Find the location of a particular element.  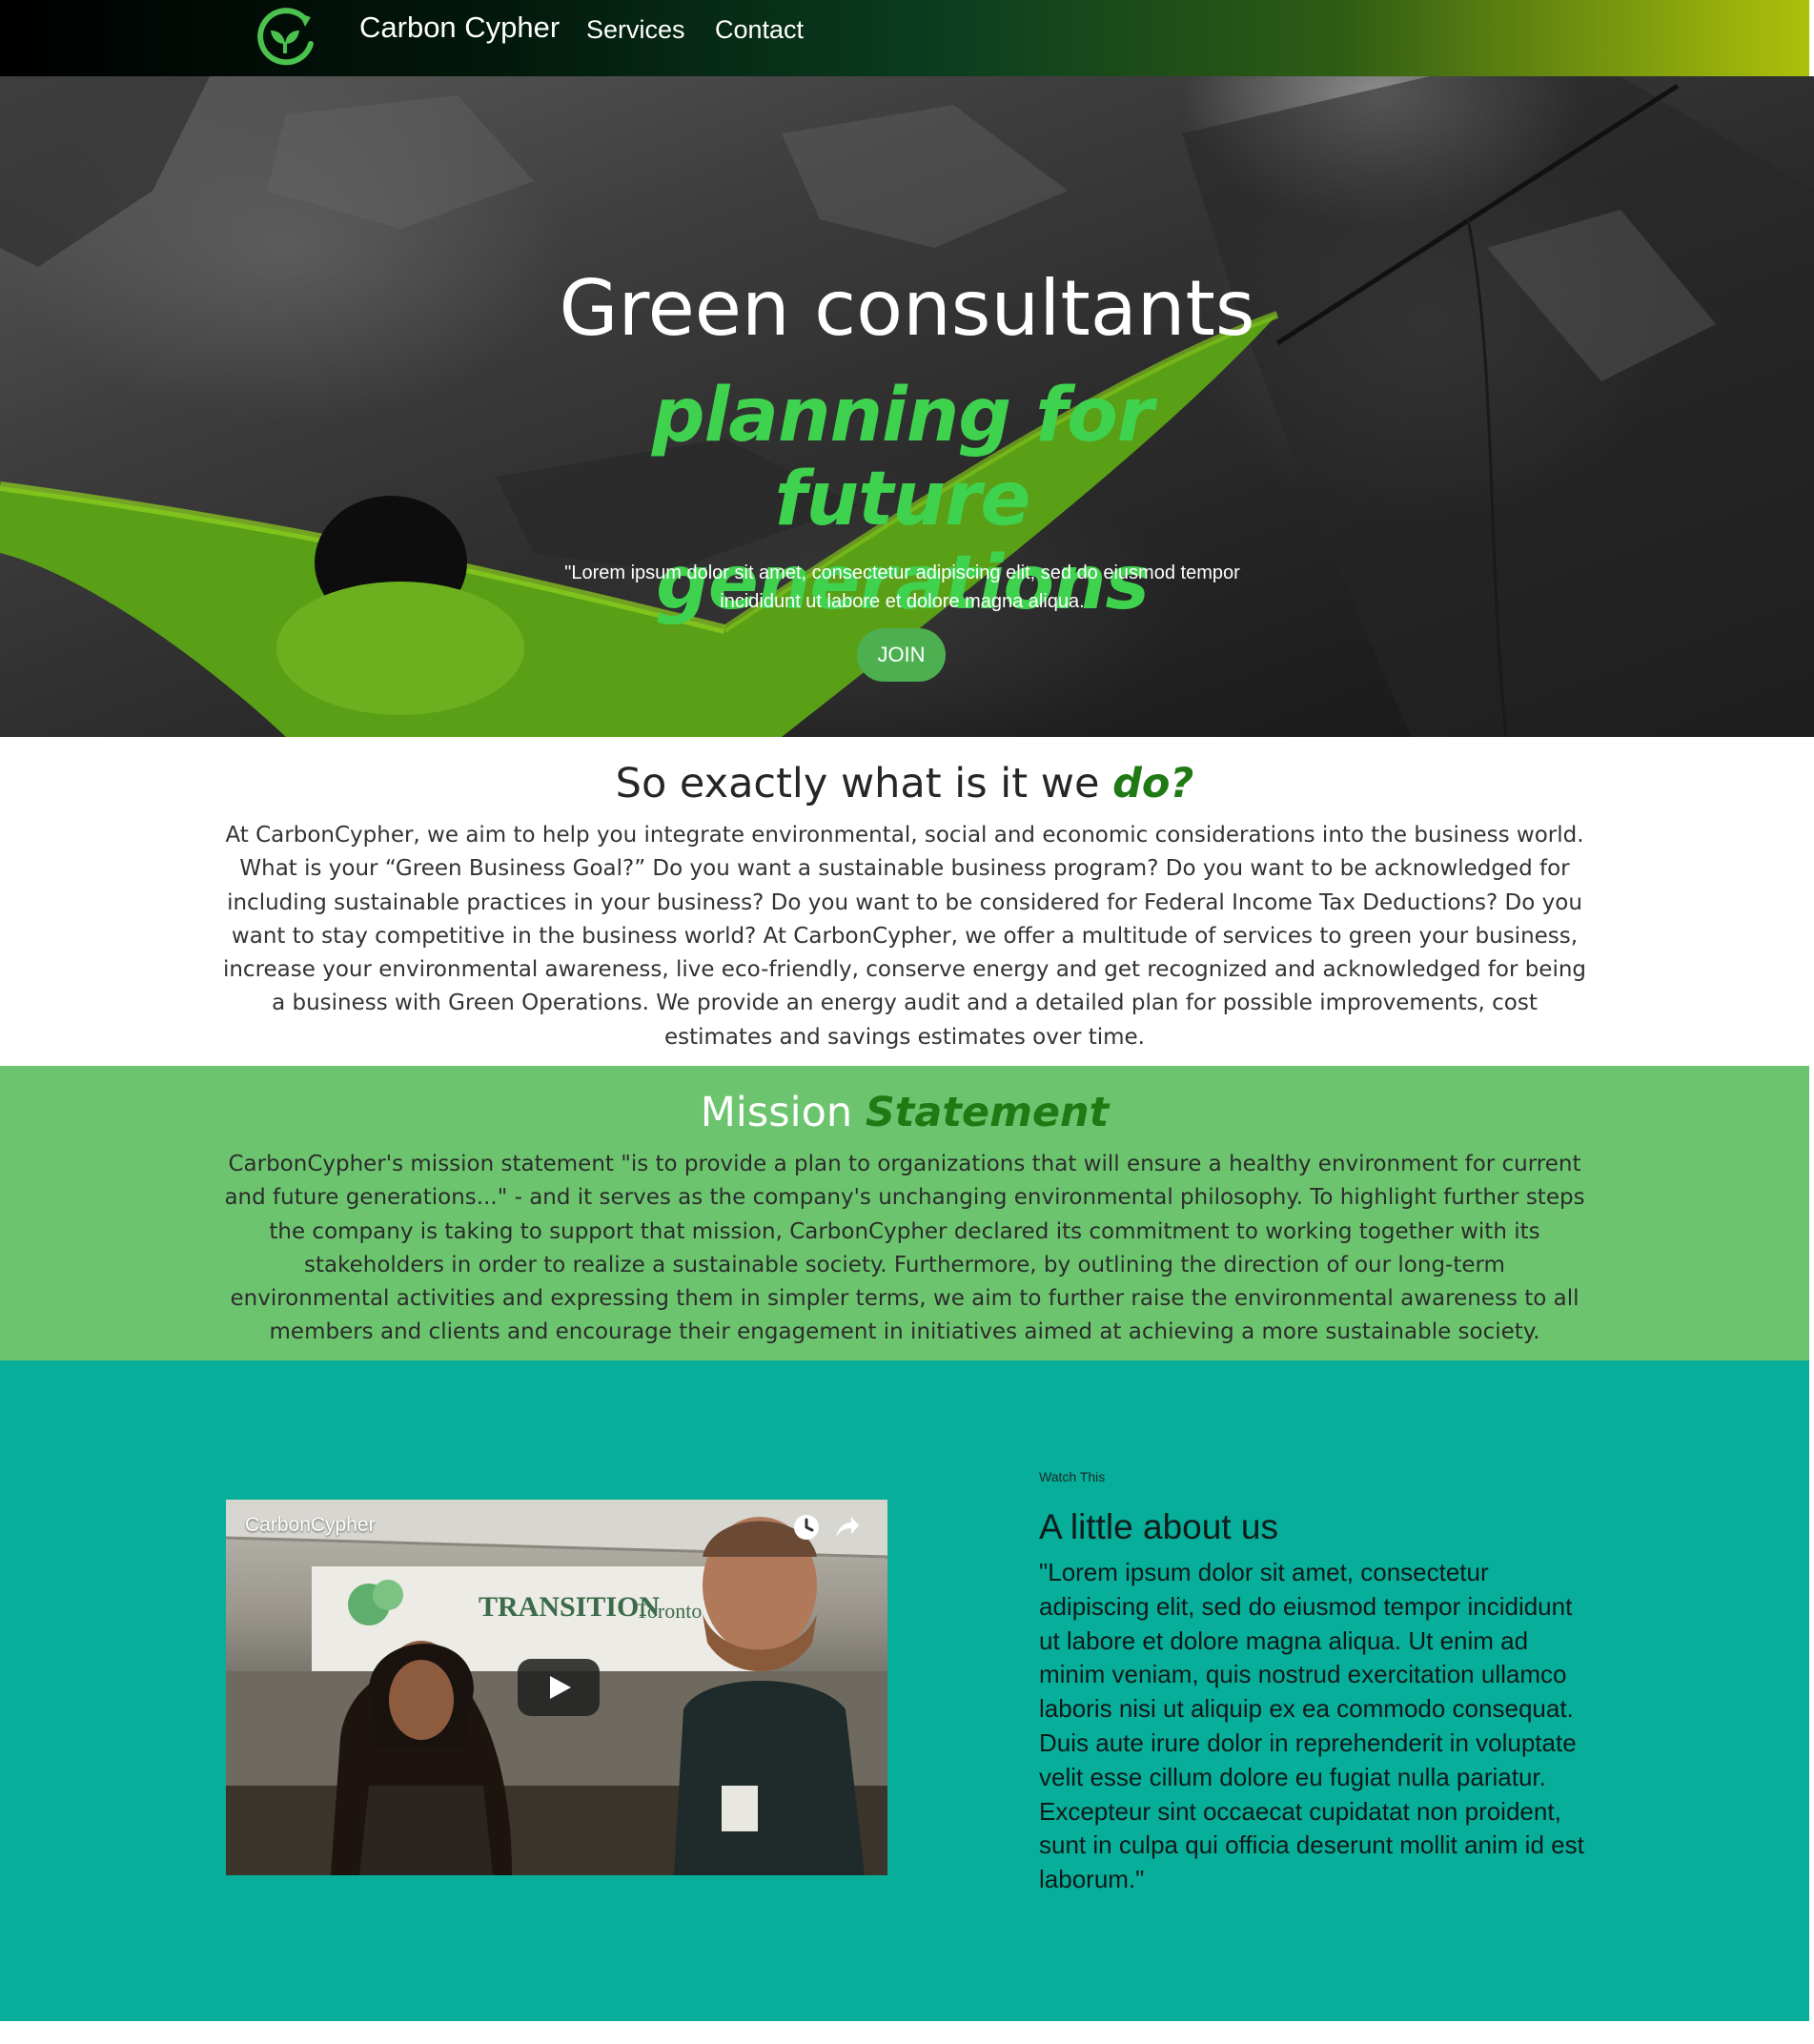

video-banner-subtext: Toronto is located at coordinates (669, 1611).